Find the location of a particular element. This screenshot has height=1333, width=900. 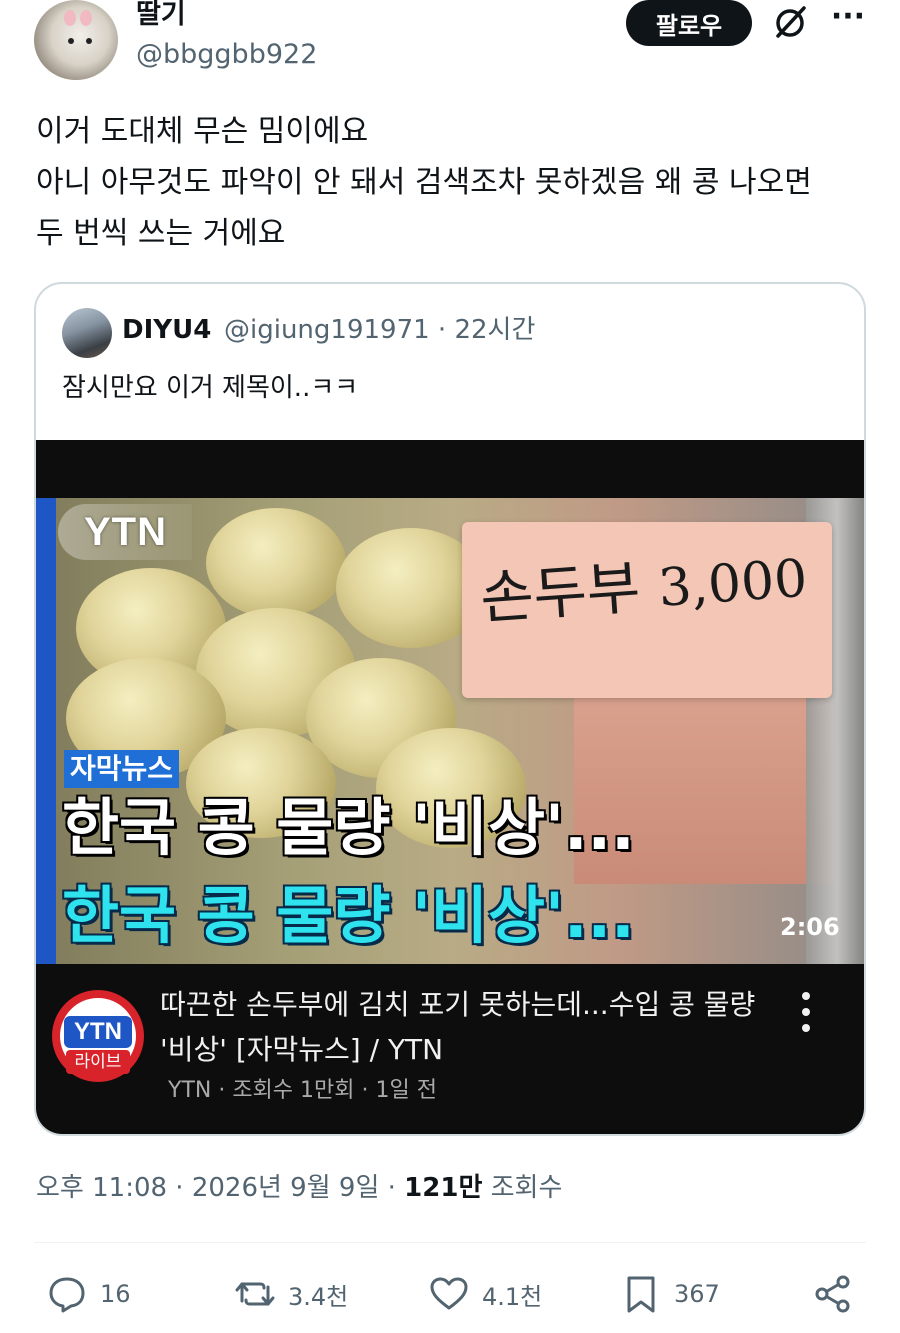

author-handle: @bbggbb922 is located at coordinates (226, 55).